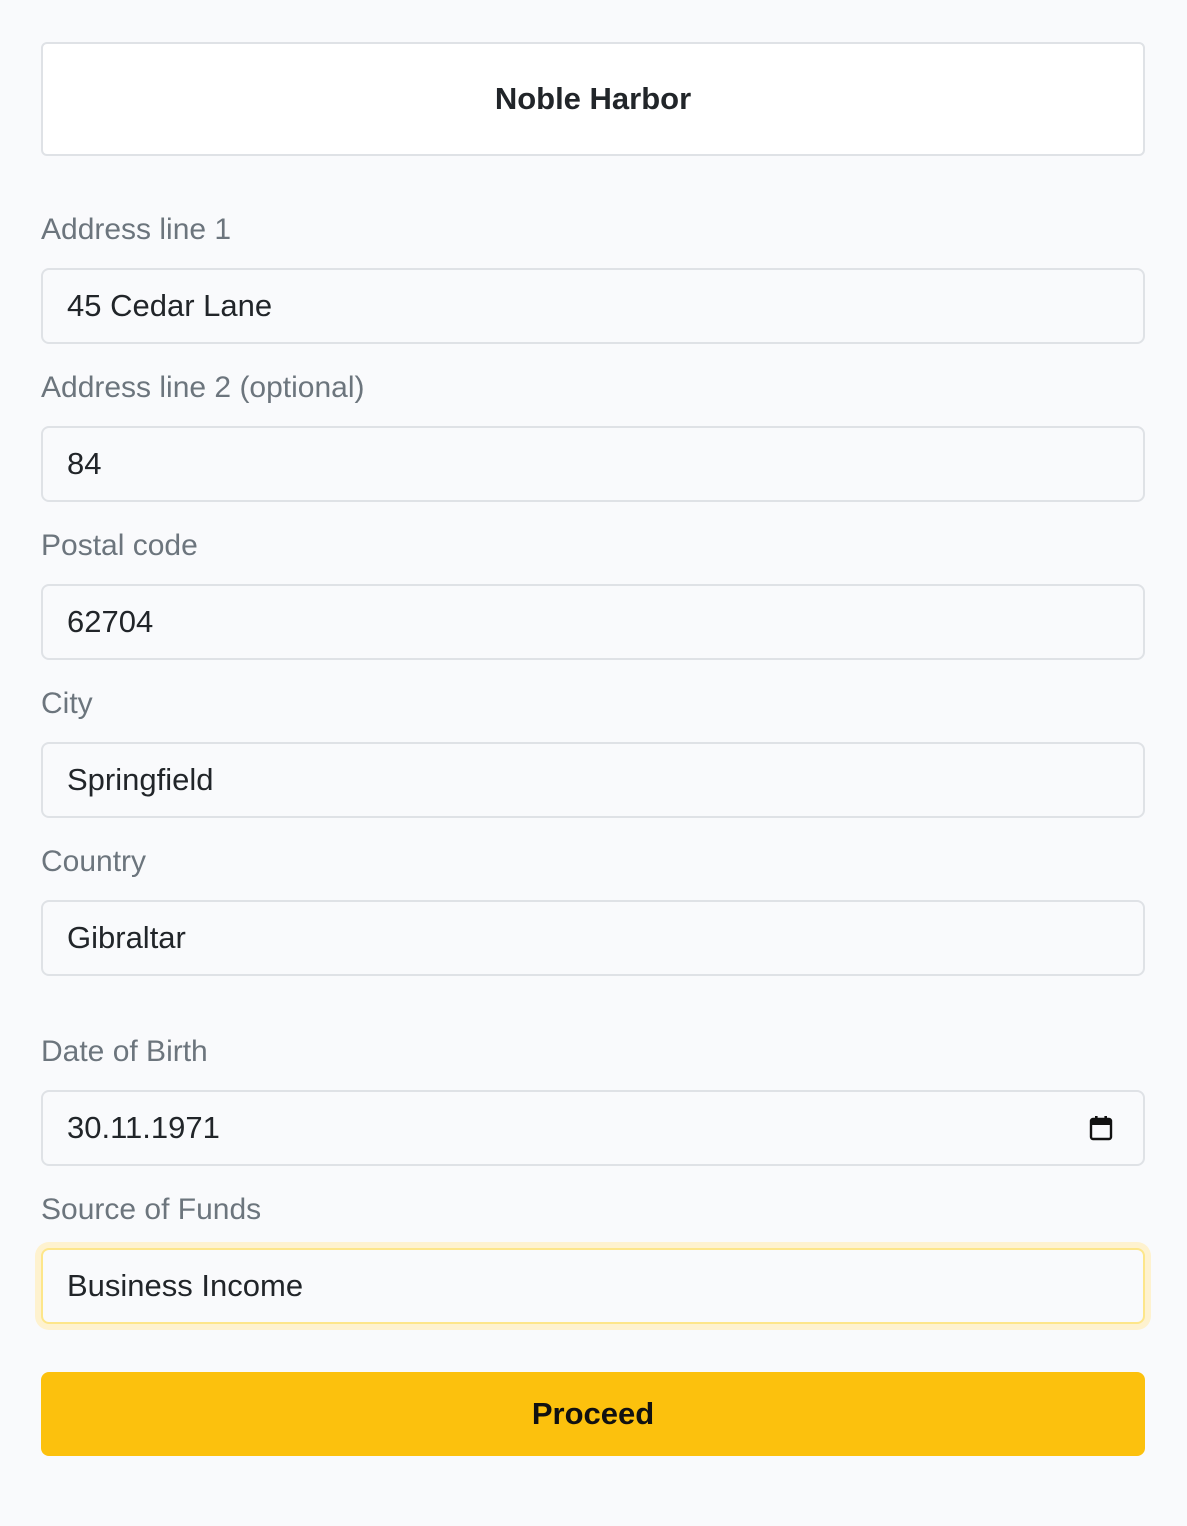 This screenshot has height=1526, width=1187. Describe the element at coordinates (170, 305) in the screenshot. I see `address-line-1-value: 45 Cedar Lane` at that location.